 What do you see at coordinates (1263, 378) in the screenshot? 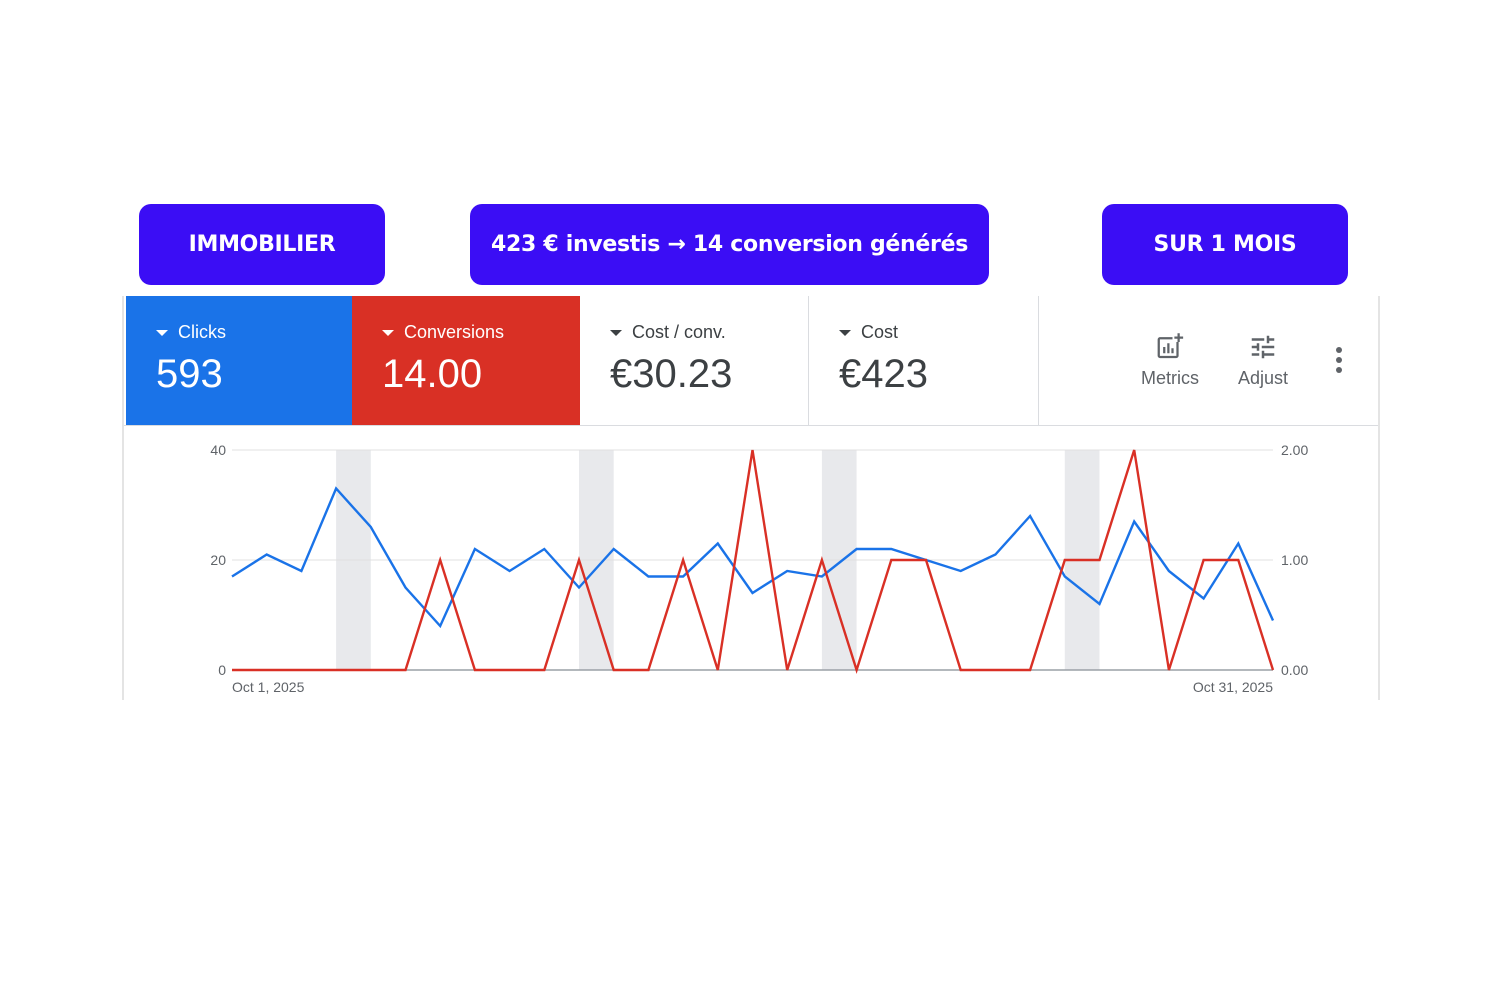
I see `adjust-label: Adjust` at bounding box center [1263, 378].